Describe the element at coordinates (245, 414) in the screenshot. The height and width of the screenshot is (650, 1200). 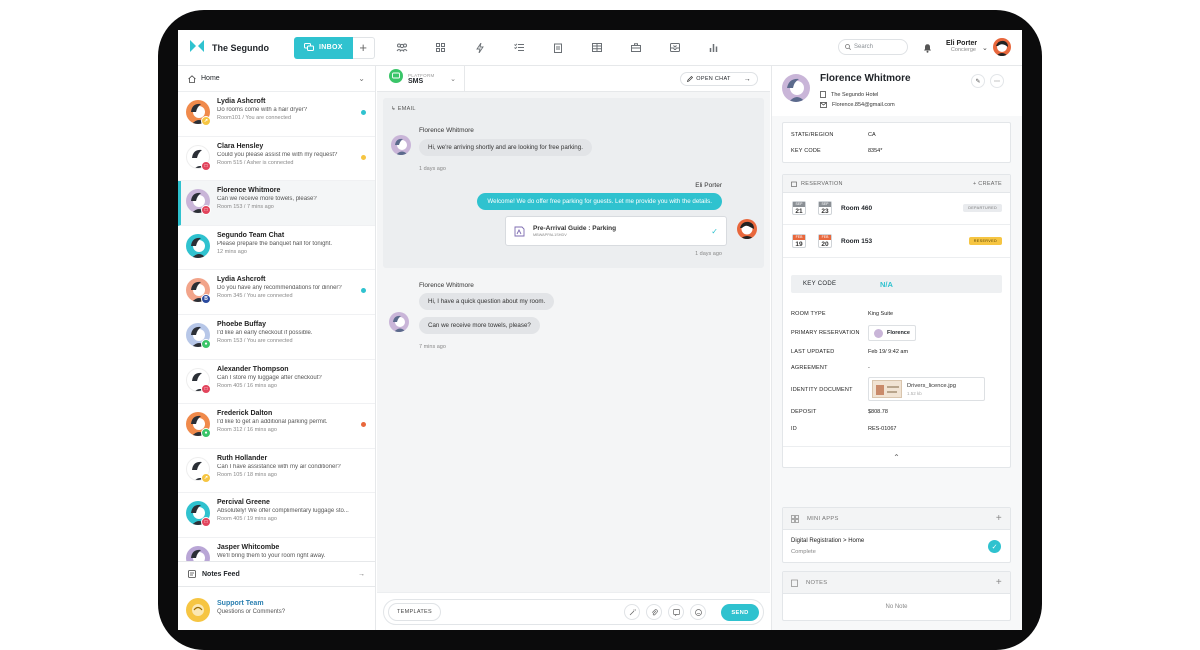
I see `conversation-name: Frederick Dalton` at that location.